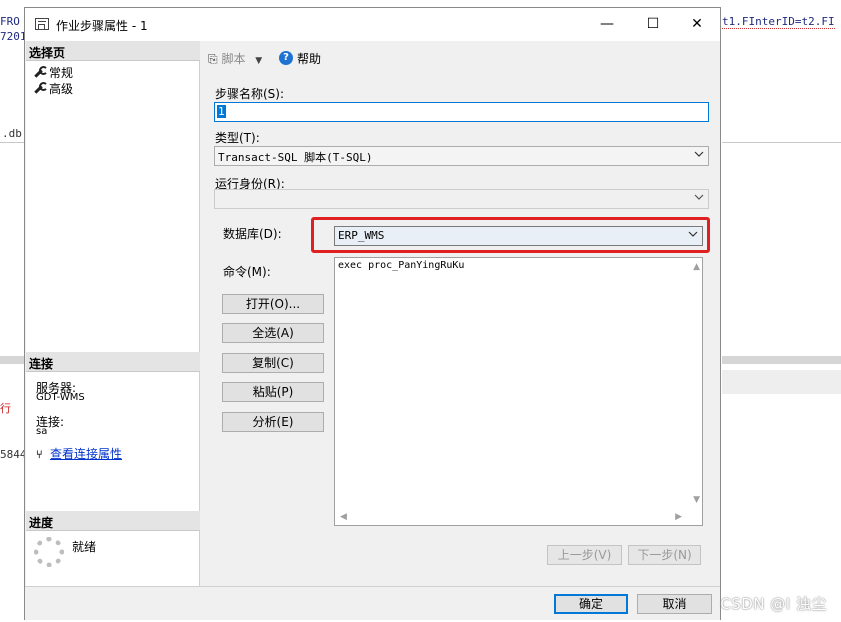 The width and height of the screenshot is (841, 622). What do you see at coordinates (250, 94) in the screenshot?
I see `step-name-label: 步骤名称(S):` at bounding box center [250, 94].